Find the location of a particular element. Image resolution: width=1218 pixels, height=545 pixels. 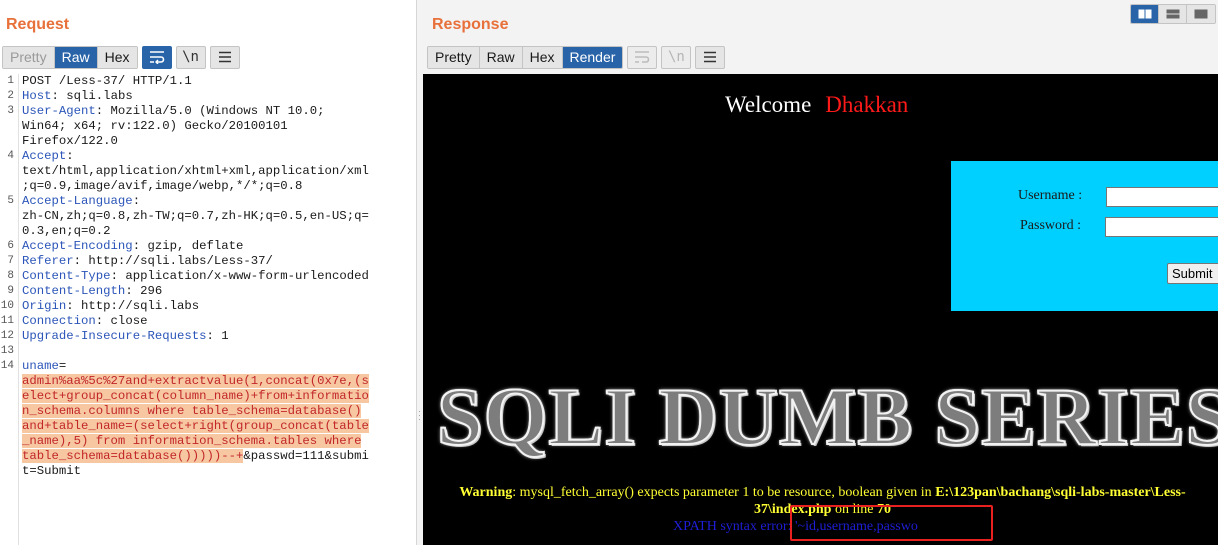

split-view-icon is located at coordinates (1145, 14).